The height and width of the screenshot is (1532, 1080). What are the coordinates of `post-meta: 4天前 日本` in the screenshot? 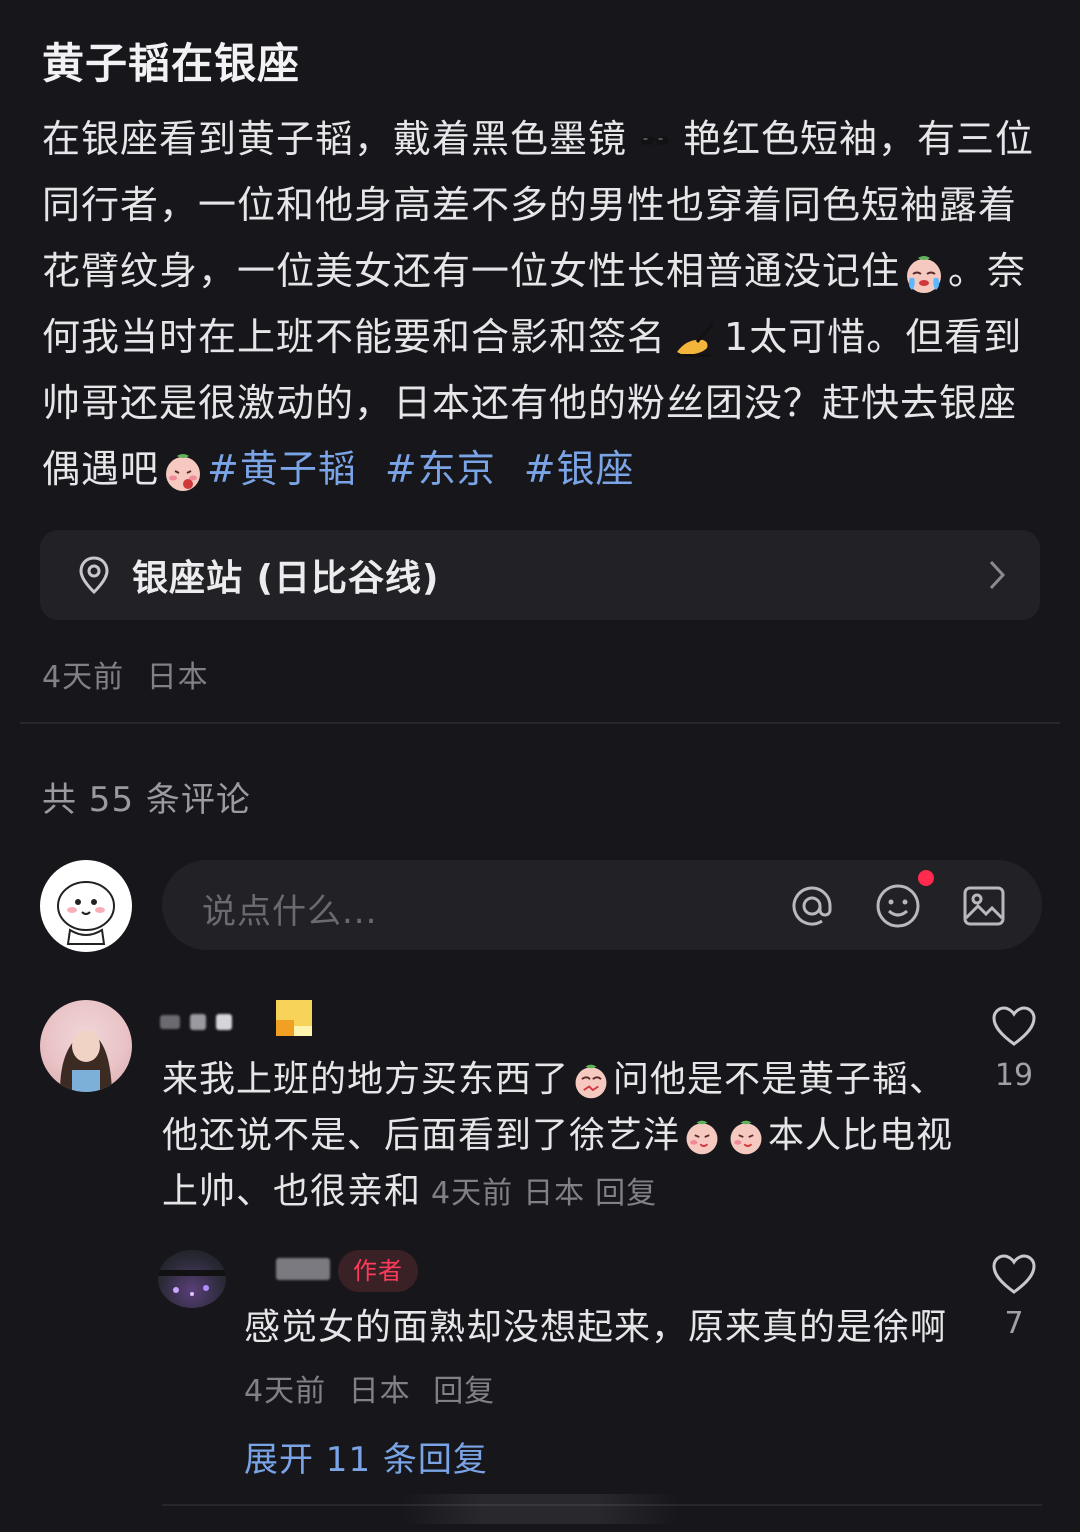 It's located at (125, 674).